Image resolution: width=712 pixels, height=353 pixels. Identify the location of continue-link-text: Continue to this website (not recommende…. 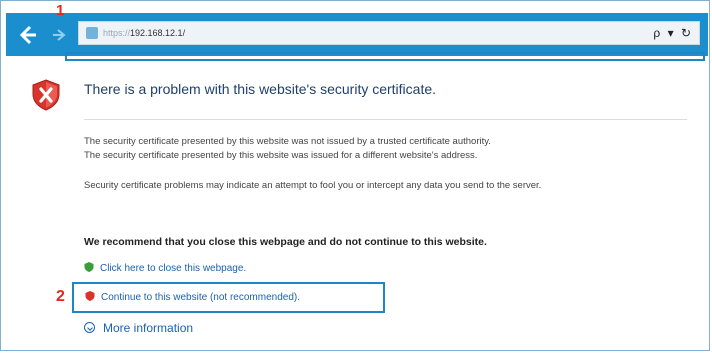
(200, 297).